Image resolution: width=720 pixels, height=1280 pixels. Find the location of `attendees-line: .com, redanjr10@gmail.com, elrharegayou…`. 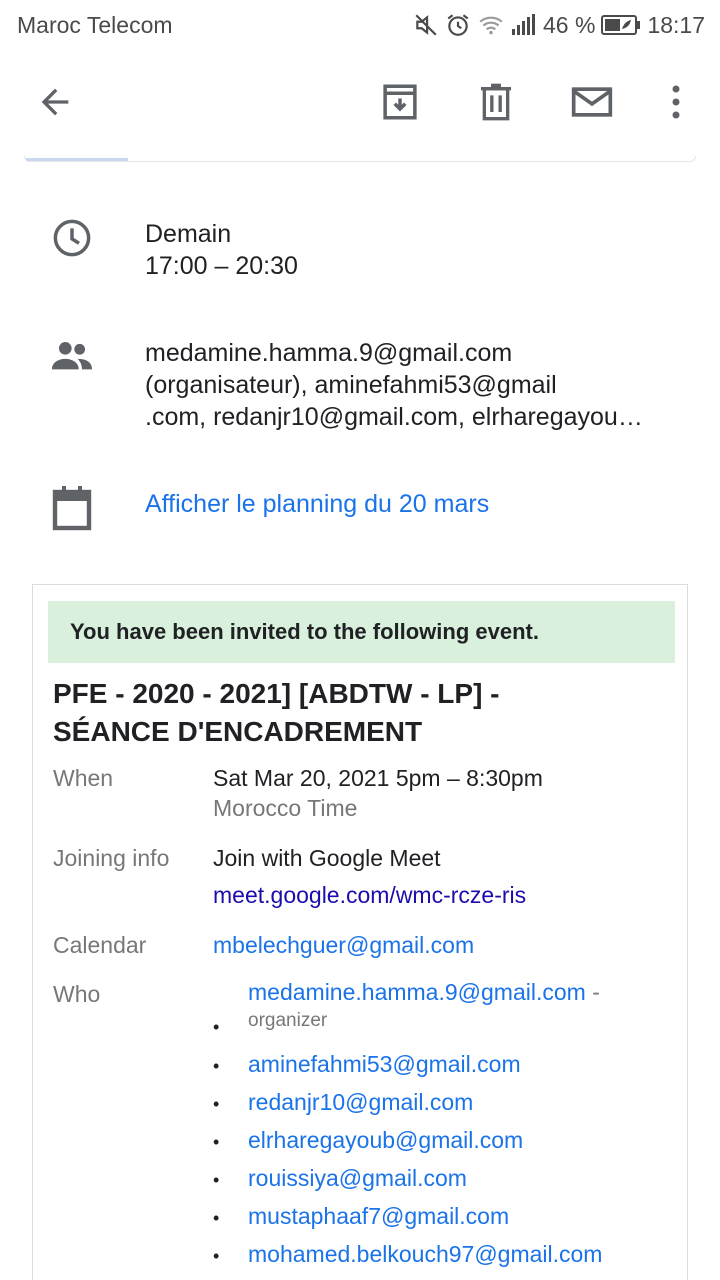

attendees-line: .com, redanjr10@gmail.com, elrharegayou… is located at coordinates (394, 417).